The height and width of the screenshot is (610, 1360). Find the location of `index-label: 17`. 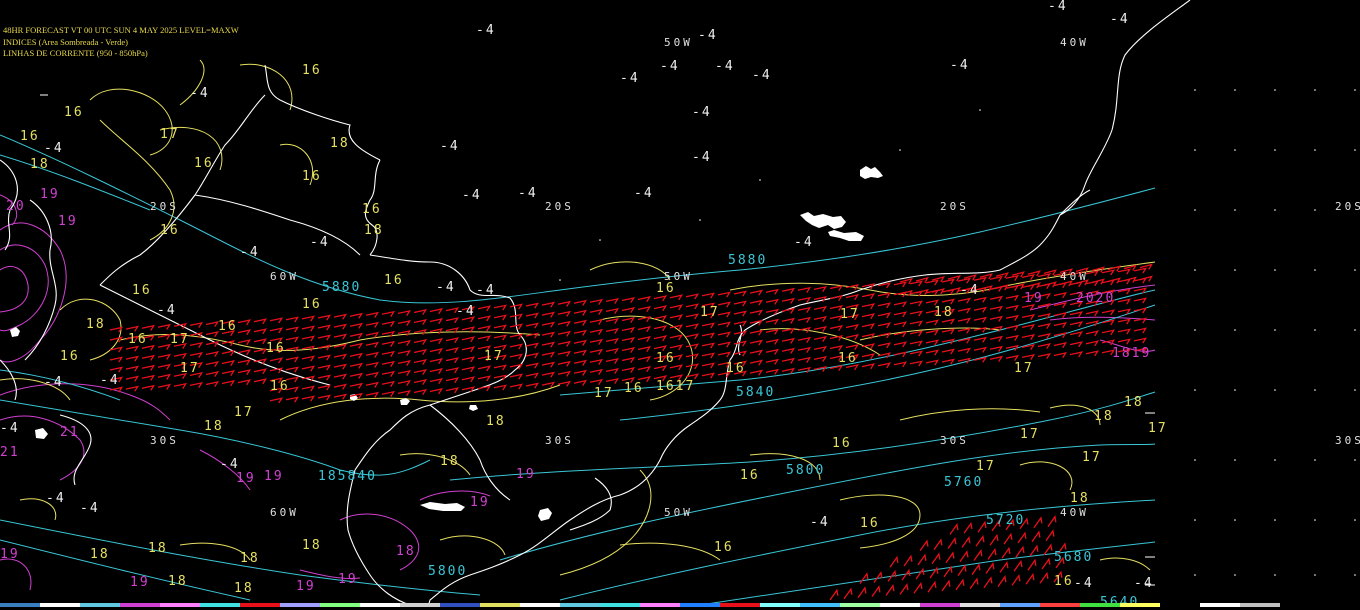

index-label: 17 is located at coordinates (1092, 457).